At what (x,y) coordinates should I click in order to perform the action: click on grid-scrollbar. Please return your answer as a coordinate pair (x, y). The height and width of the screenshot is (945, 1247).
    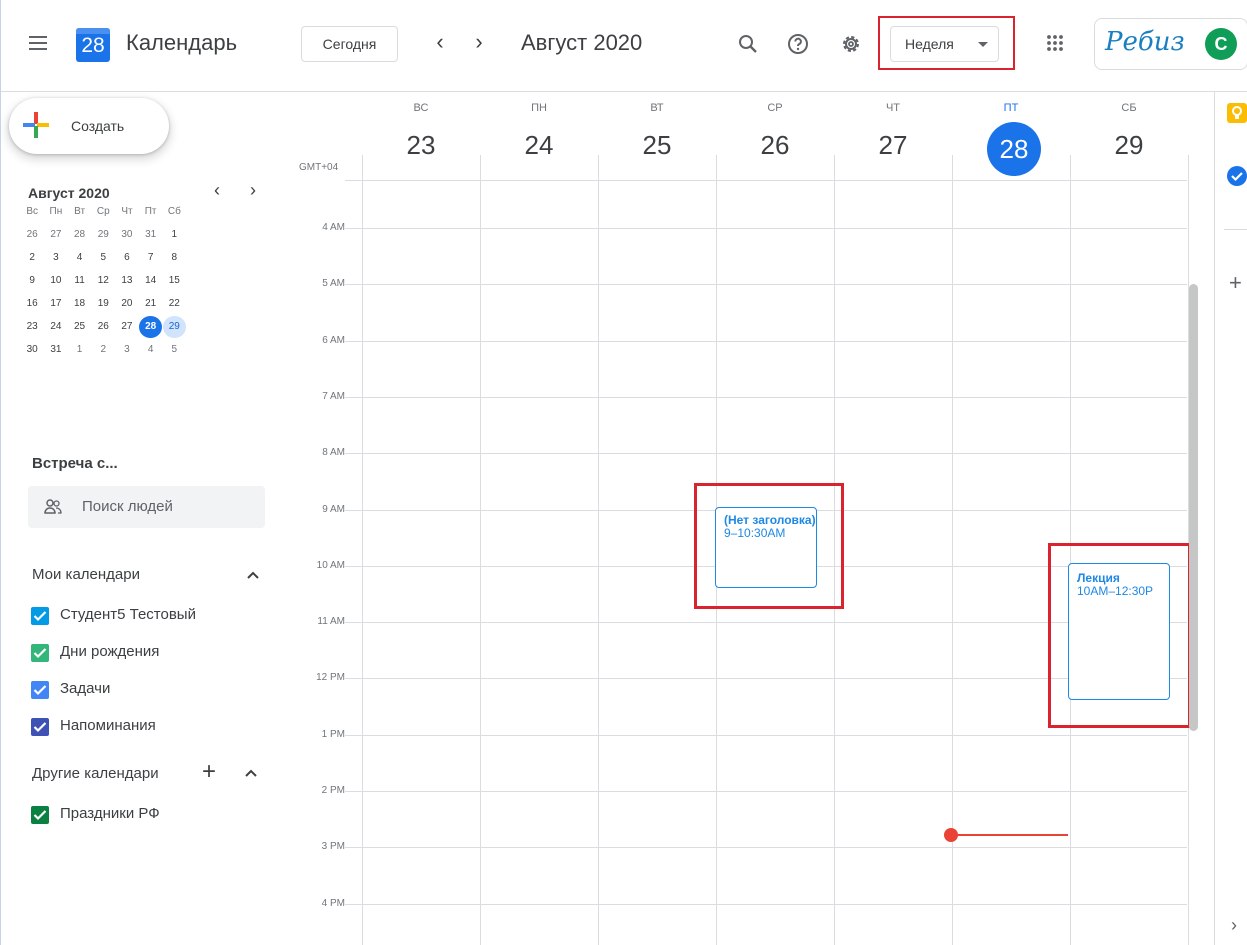
    Looking at the image, I should click on (1193, 507).